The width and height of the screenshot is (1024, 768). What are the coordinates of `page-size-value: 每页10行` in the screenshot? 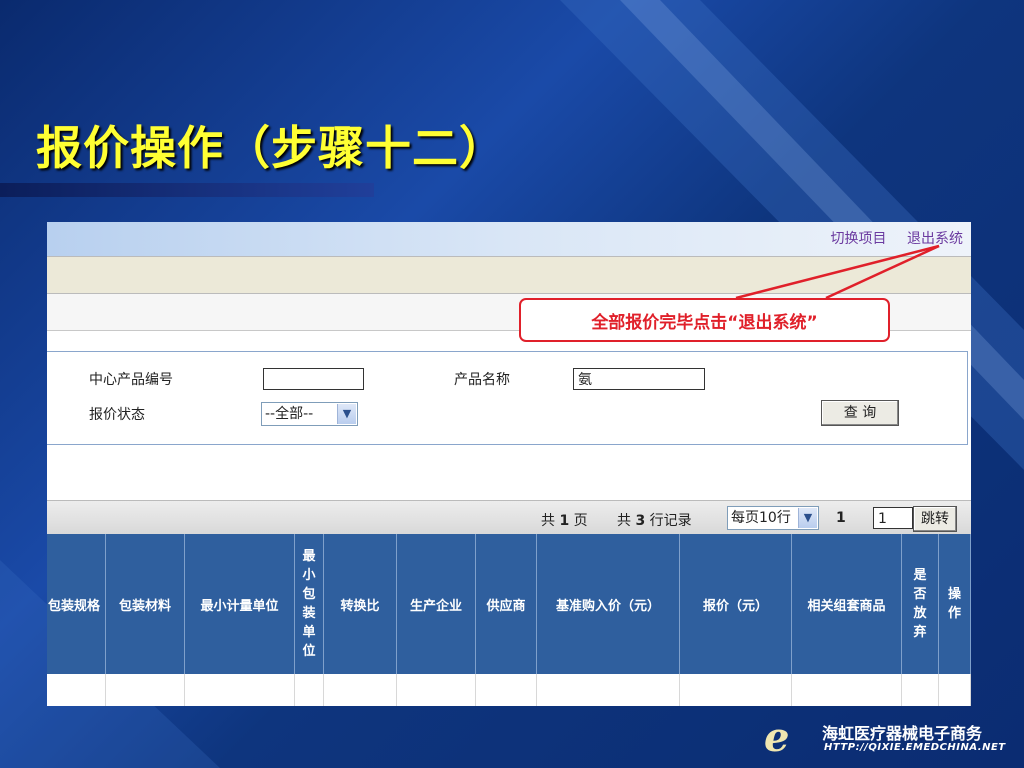 It's located at (761, 518).